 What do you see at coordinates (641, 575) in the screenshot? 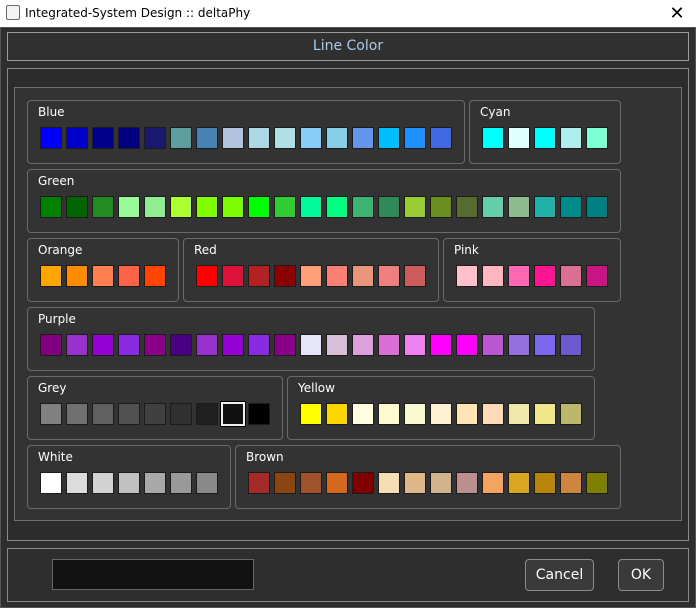
I see `ok-button: OK` at bounding box center [641, 575].